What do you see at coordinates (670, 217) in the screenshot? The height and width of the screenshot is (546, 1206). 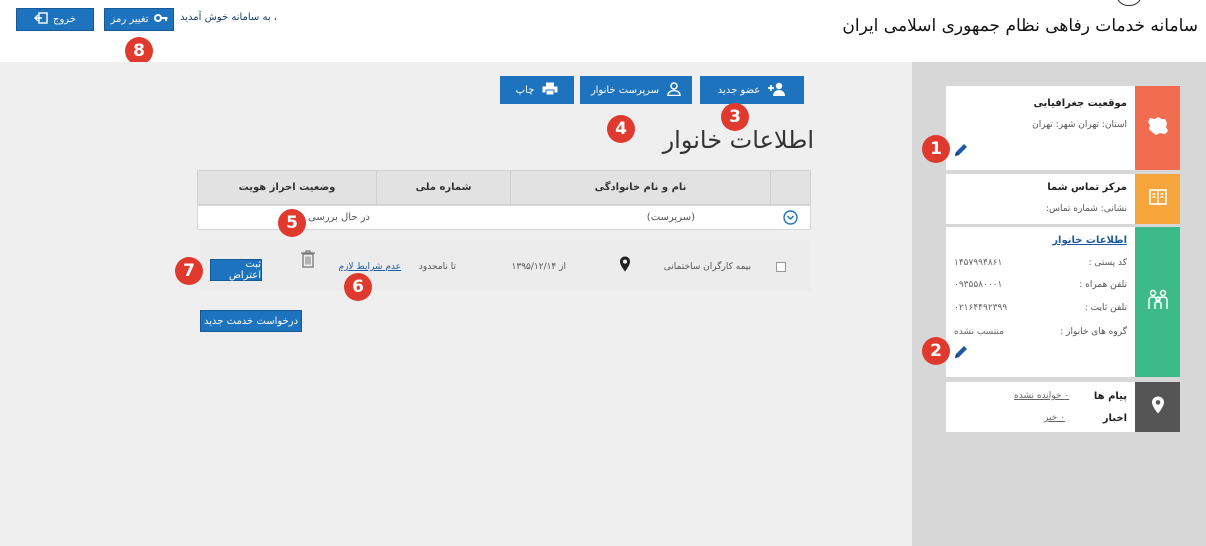 I see `member-name: (سرپرست)` at bounding box center [670, 217].